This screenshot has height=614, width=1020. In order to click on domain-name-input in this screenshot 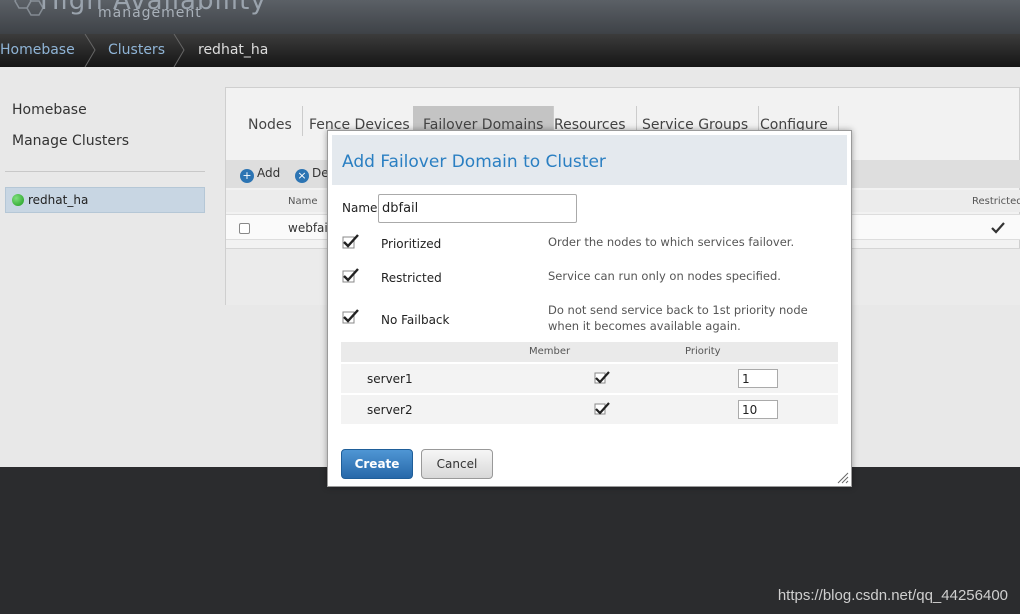, I will do `click(477, 208)`.